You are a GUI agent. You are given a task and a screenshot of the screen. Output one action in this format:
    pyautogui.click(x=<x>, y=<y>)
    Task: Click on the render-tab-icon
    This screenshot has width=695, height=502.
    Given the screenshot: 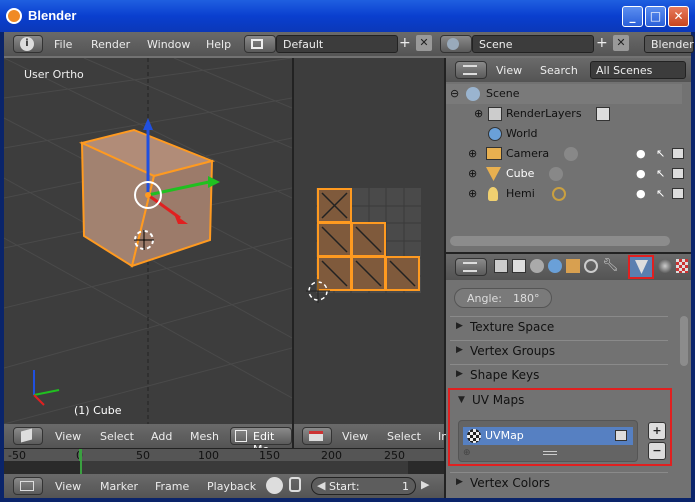 What is the action you would take?
    pyautogui.click(x=501, y=266)
    